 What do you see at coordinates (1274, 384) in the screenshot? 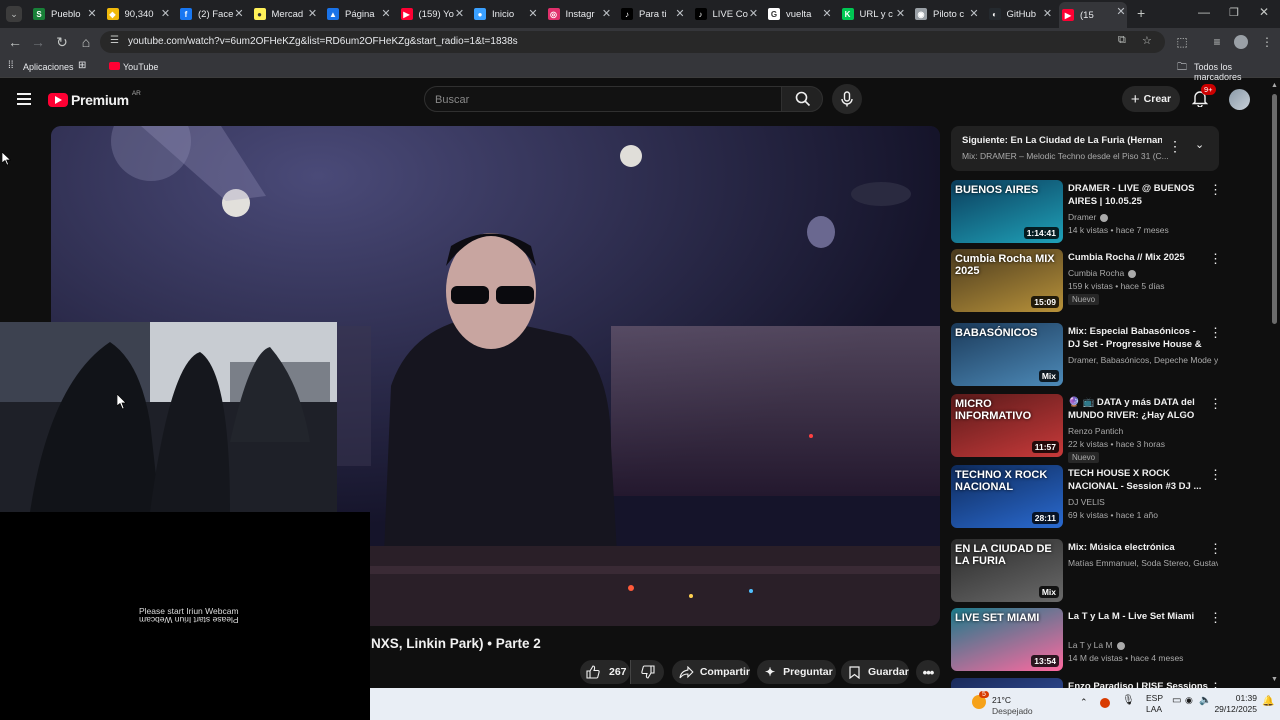
I see `page-scrollbar: ▲ ▼` at bounding box center [1274, 384].